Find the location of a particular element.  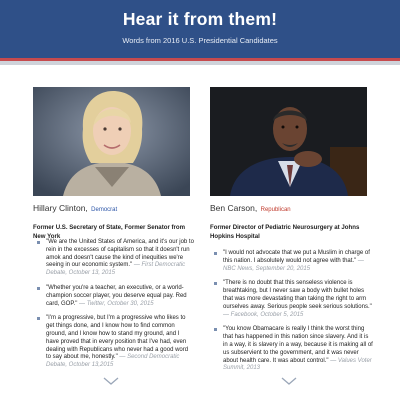

candidate-photo-clinton is located at coordinates (111, 141).